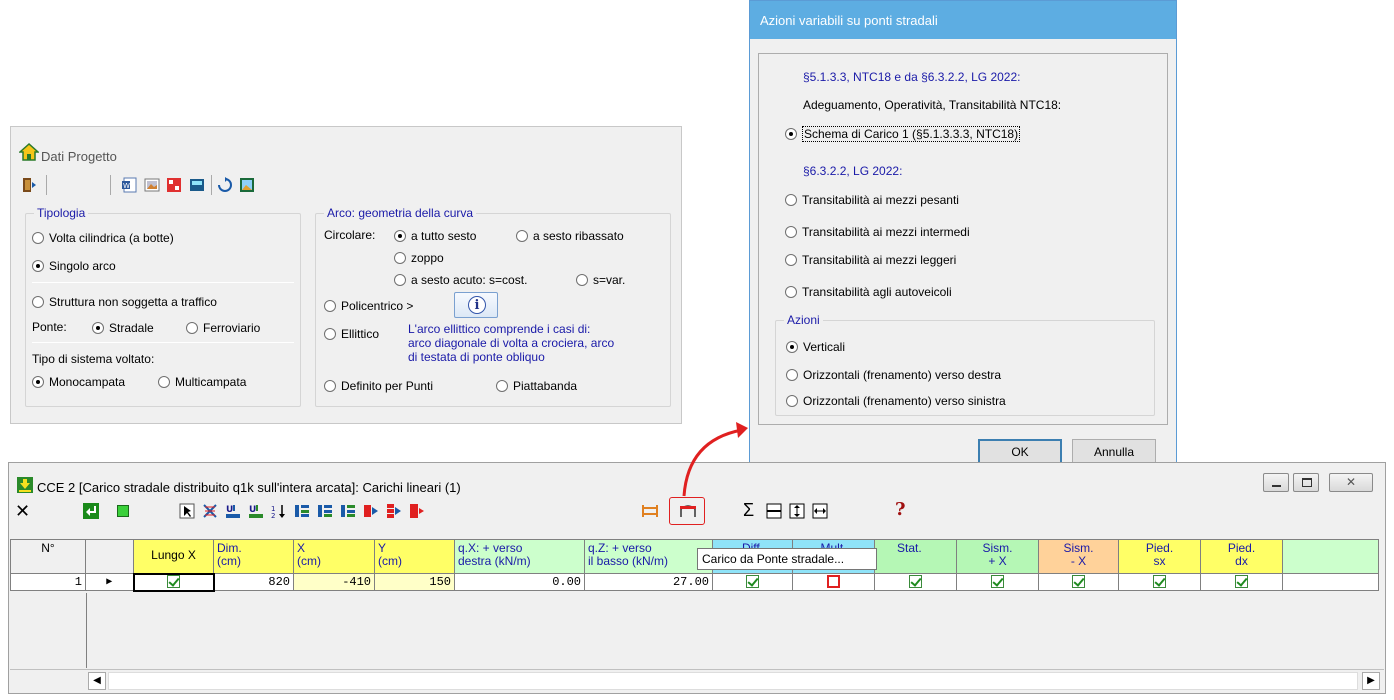  What do you see at coordinates (25, 485) in the screenshot?
I see `download-arrow-icon` at bounding box center [25, 485].